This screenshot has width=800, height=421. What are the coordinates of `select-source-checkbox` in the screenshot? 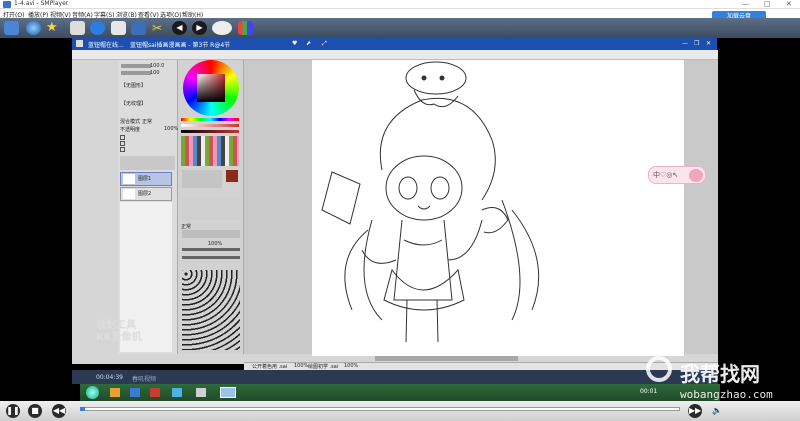 It's located at (122, 149).